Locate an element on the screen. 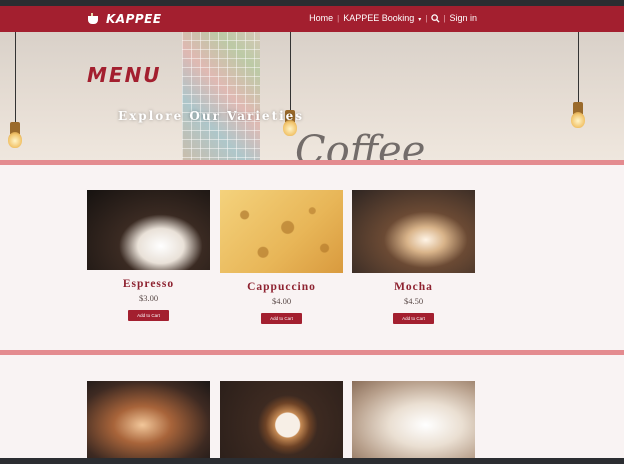 The image size is (624, 464). window-bottom-frame is located at coordinates (312, 461).